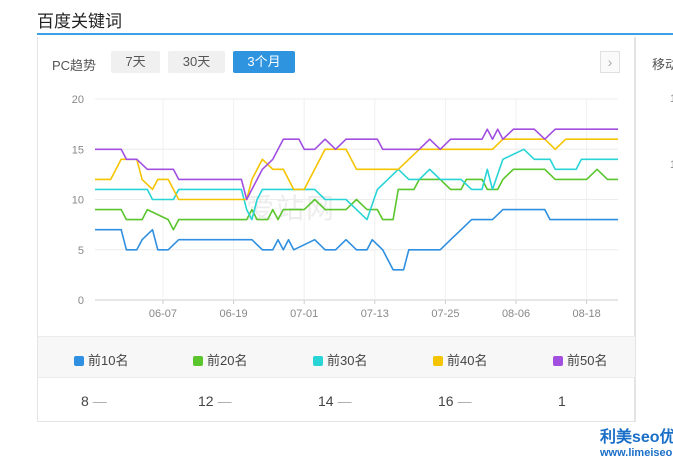 This screenshot has height=459, width=673. I want to click on brand-watermark: 利美seo优化 www.limeiseo.com, so click(636, 441).